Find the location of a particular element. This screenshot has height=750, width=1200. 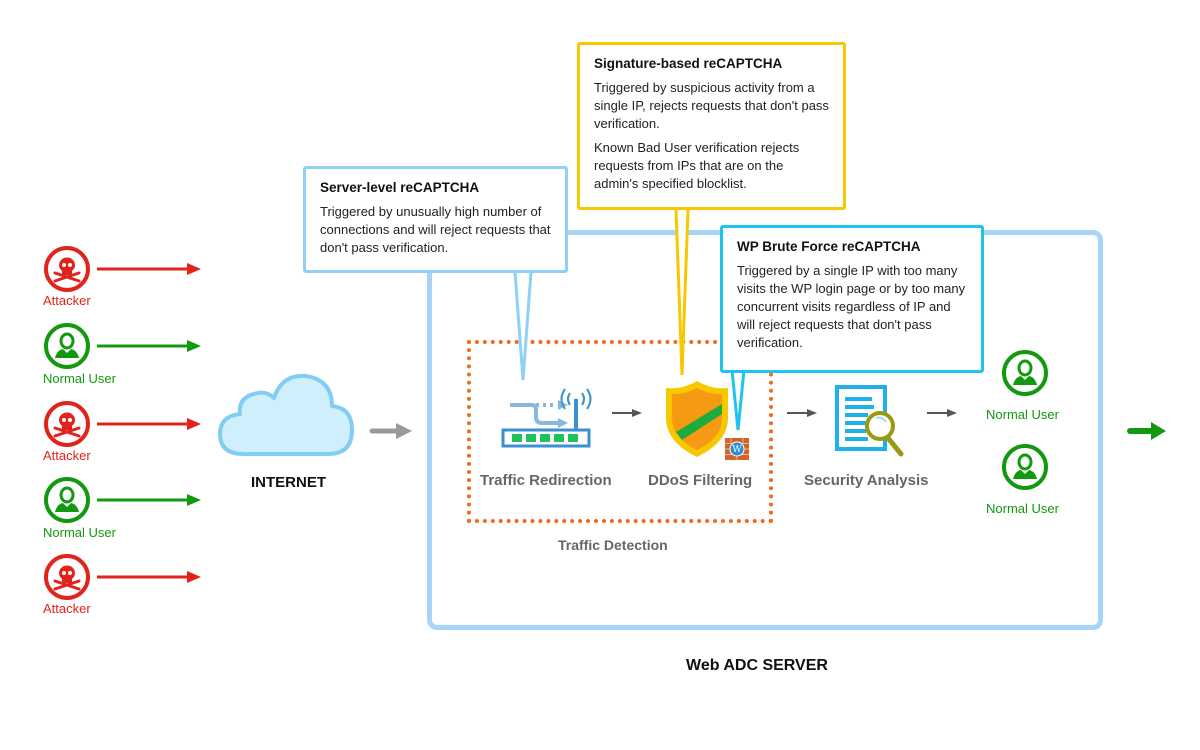

callout-title: Server-level reCAPTCHA is located at coordinates (400, 187).